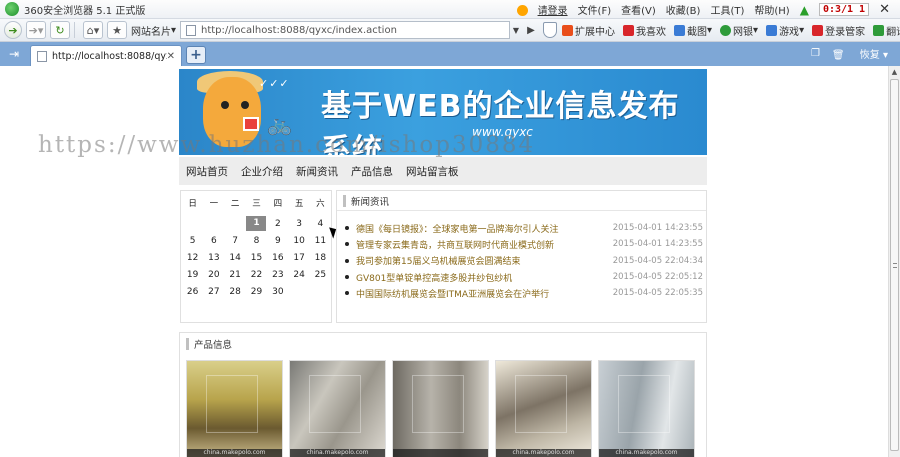  I want to click on product-image-detail, so click(438, 404).